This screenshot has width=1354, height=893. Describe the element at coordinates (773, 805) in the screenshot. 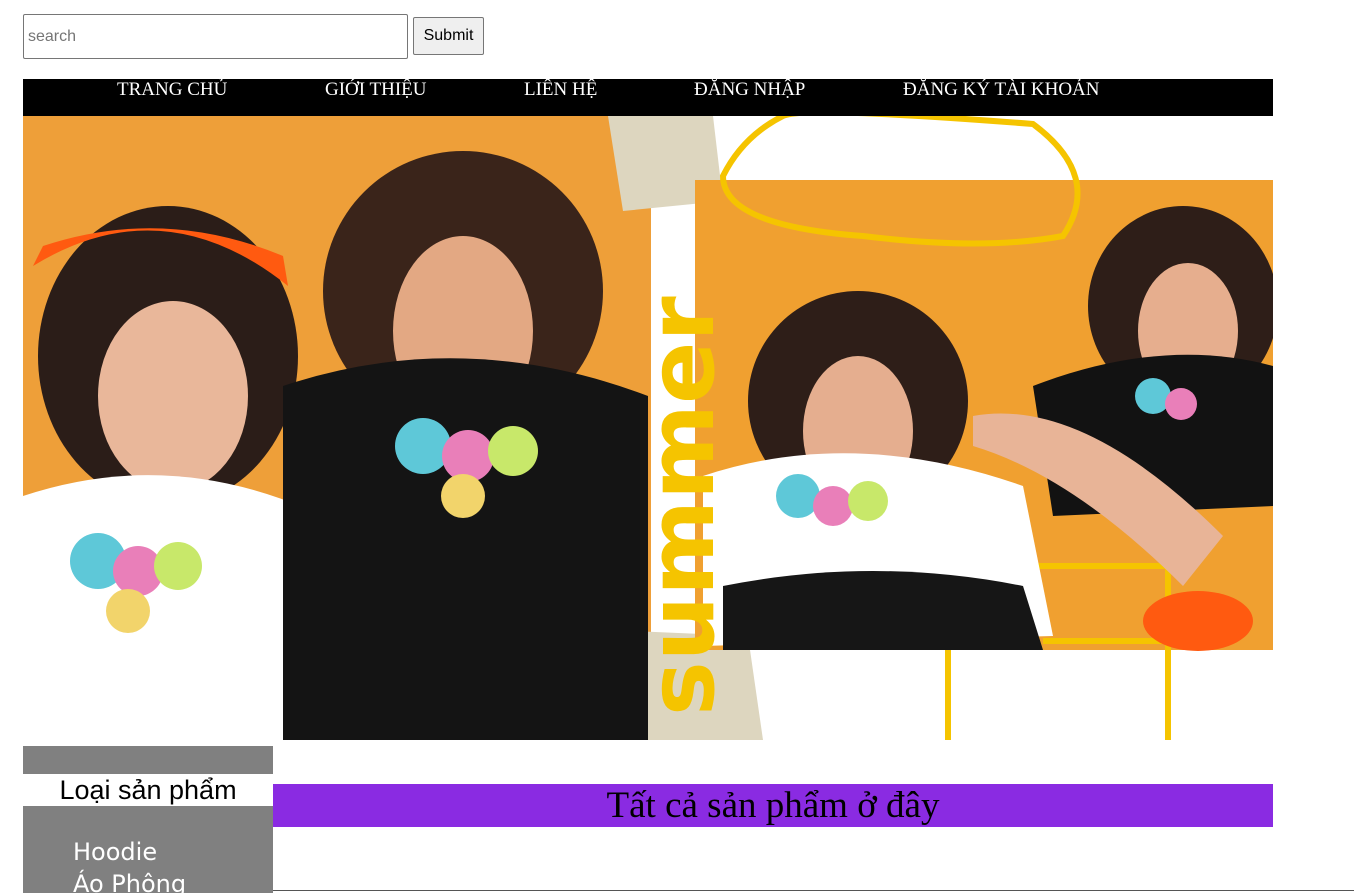

I see `products-heading: Tất cả sản phẩm ở đây` at that location.